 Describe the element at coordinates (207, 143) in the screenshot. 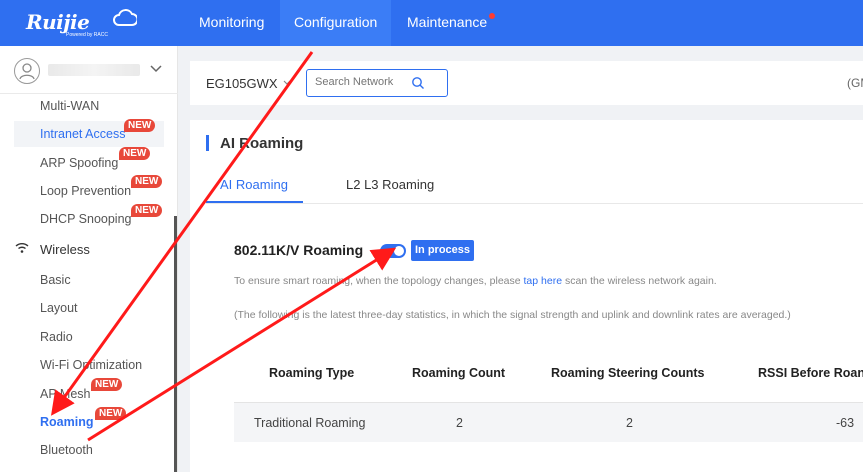

I see `title-accent-bar` at that location.